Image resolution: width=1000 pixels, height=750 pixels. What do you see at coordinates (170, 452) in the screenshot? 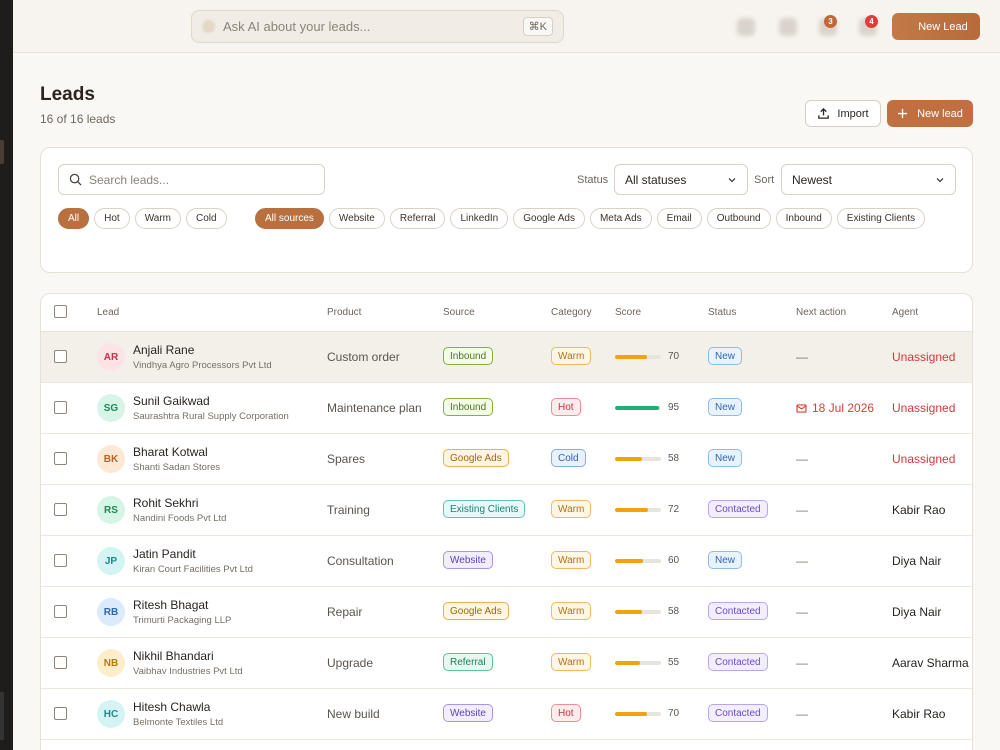
I see `lead-name: Bharat Kotwal` at bounding box center [170, 452].